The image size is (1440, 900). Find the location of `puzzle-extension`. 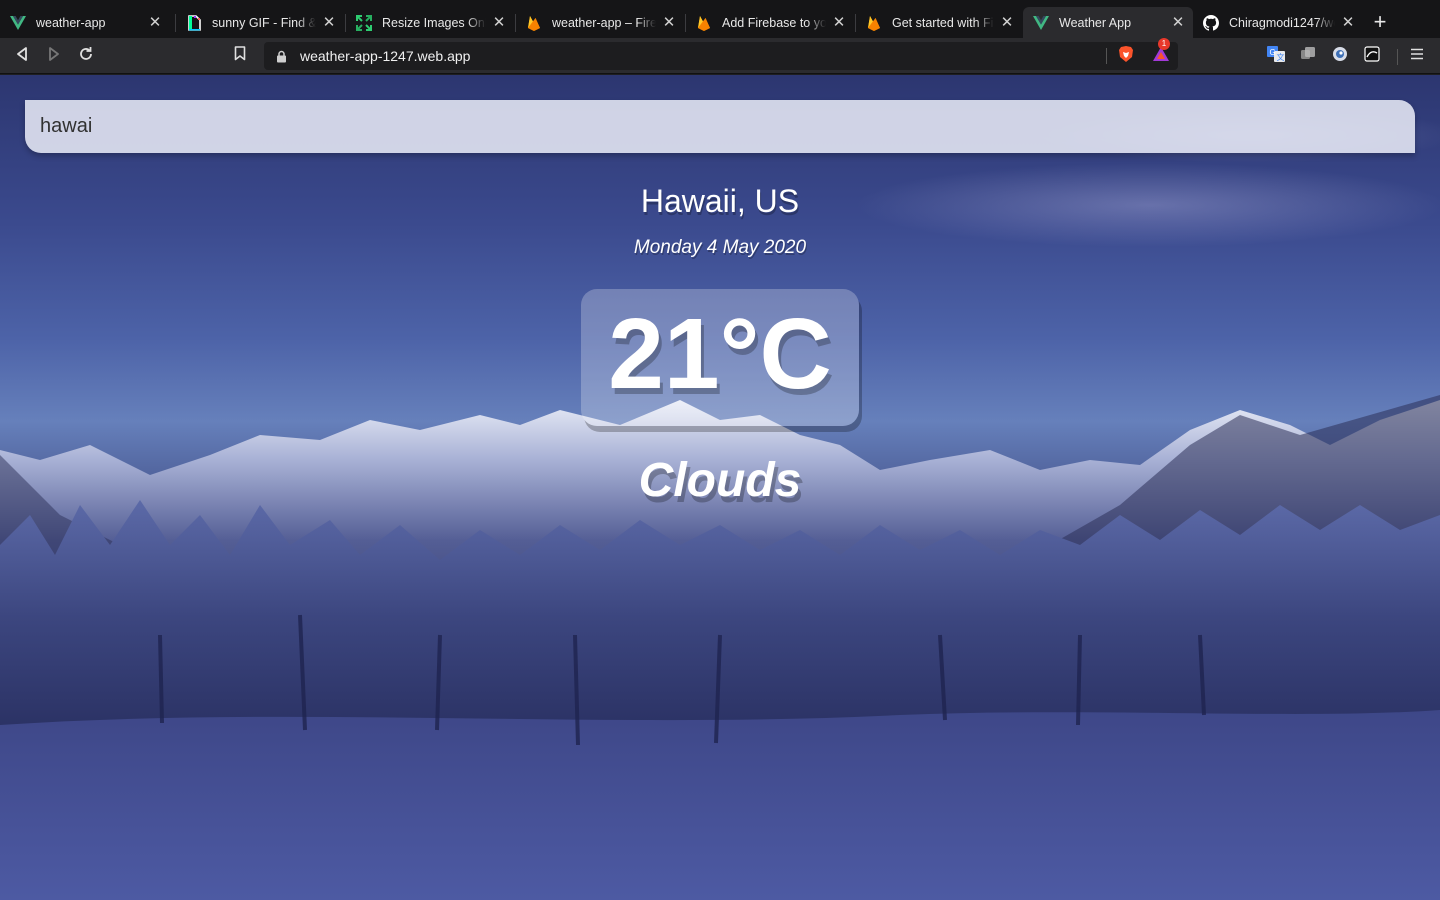

puzzle-extension is located at coordinates (1308, 56).